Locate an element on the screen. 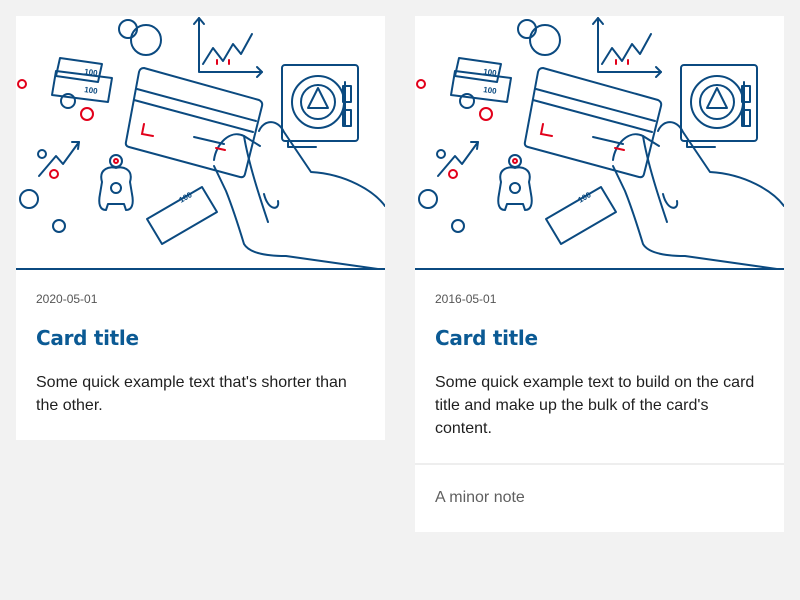 The height and width of the screenshot is (600, 800). card-footer-note: A minor note is located at coordinates (480, 497).